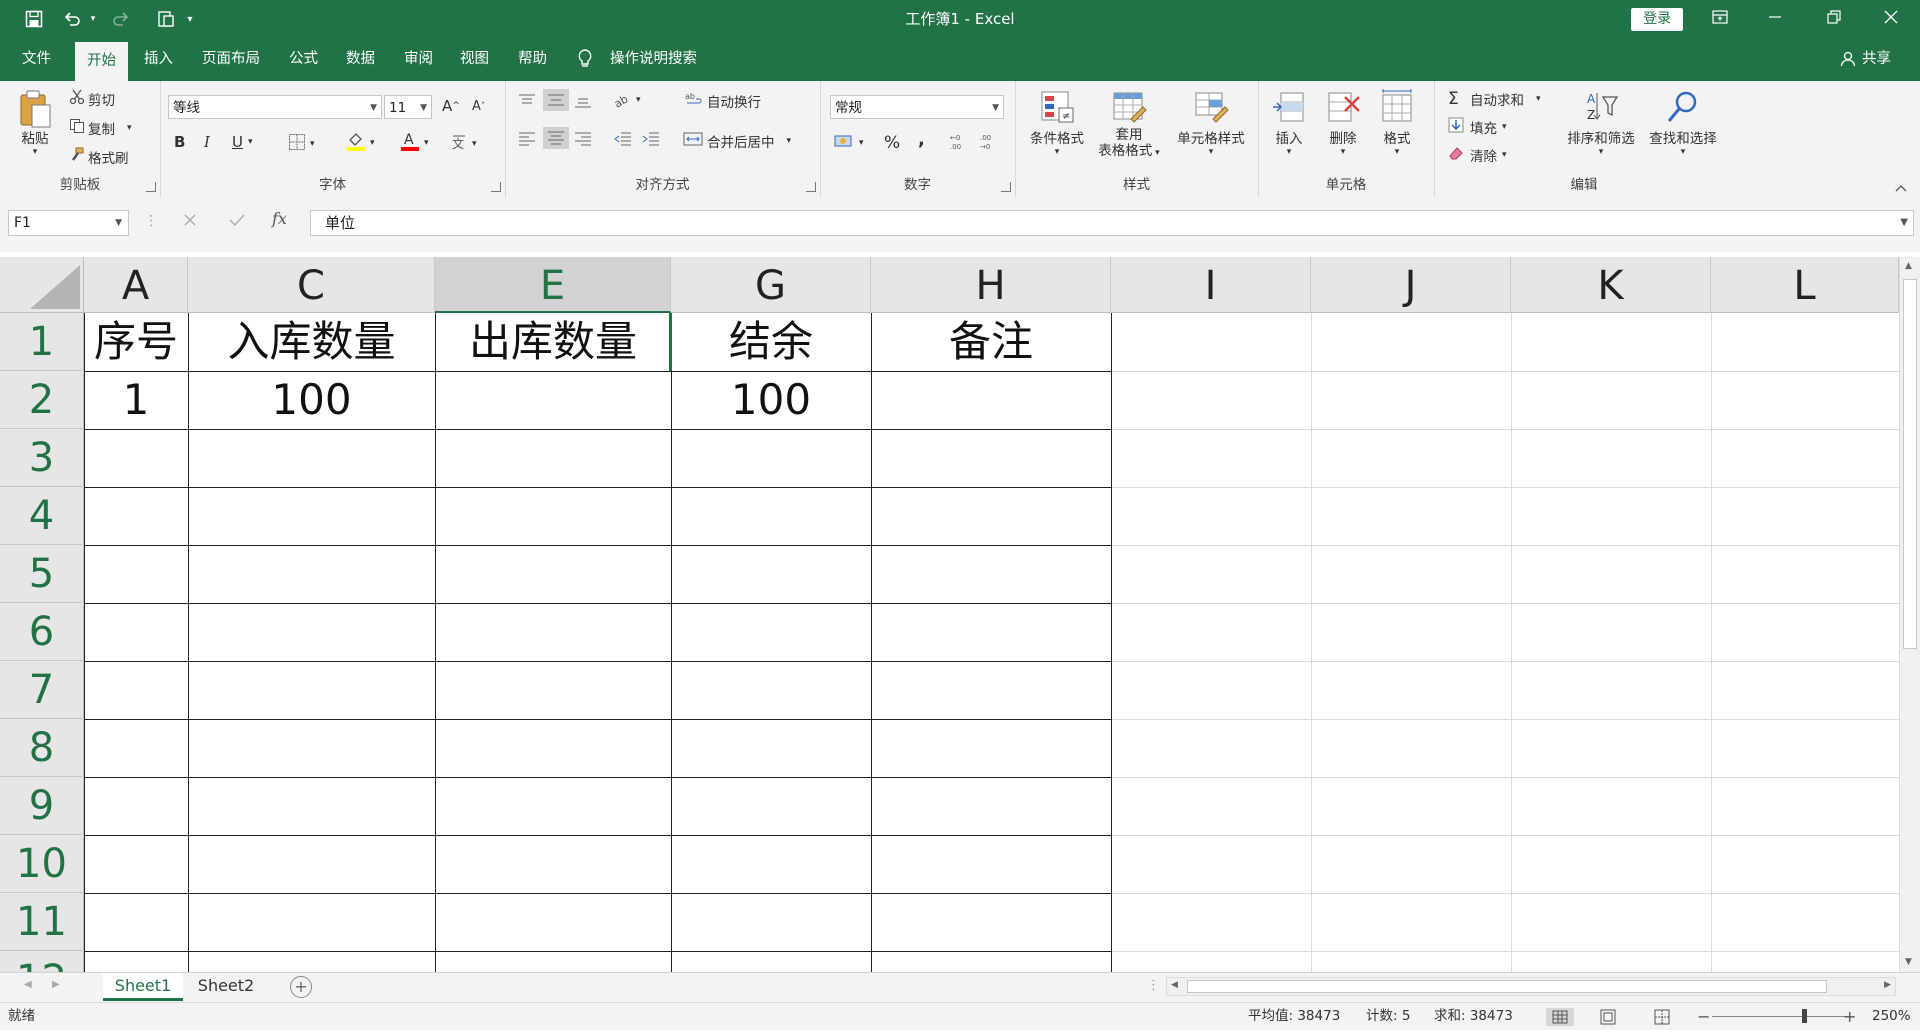 The height and width of the screenshot is (1036, 1920). Describe the element at coordinates (1908, 266) in the screenshot. I see `scroll-up-icon: ▲` at that location.